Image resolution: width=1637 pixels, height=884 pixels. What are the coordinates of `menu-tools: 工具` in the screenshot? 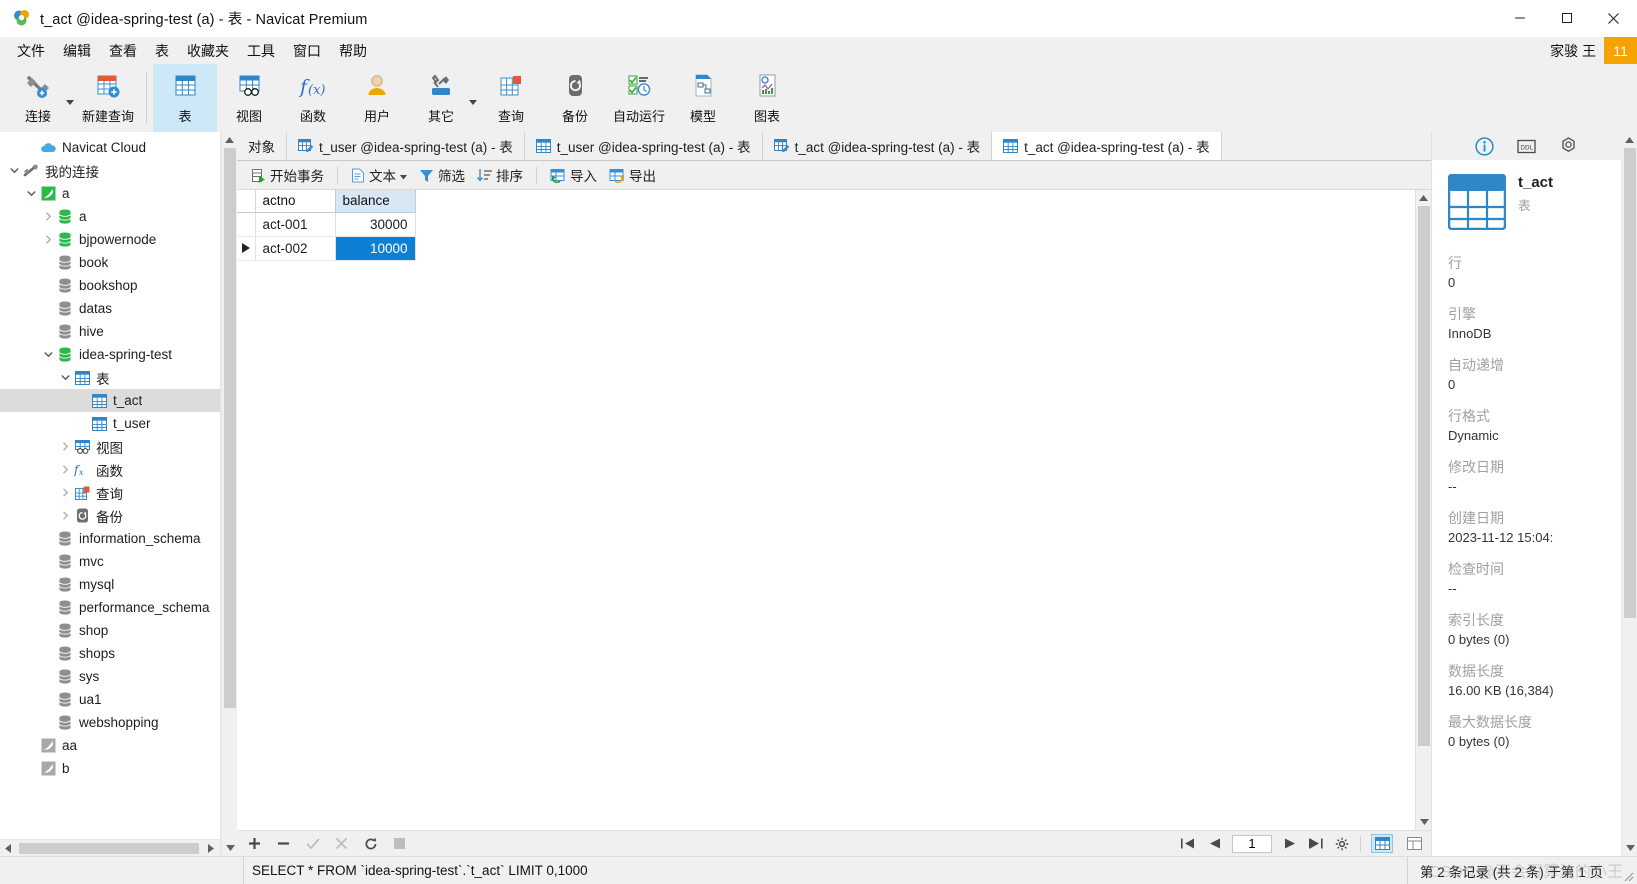 It's located at (261, 51).